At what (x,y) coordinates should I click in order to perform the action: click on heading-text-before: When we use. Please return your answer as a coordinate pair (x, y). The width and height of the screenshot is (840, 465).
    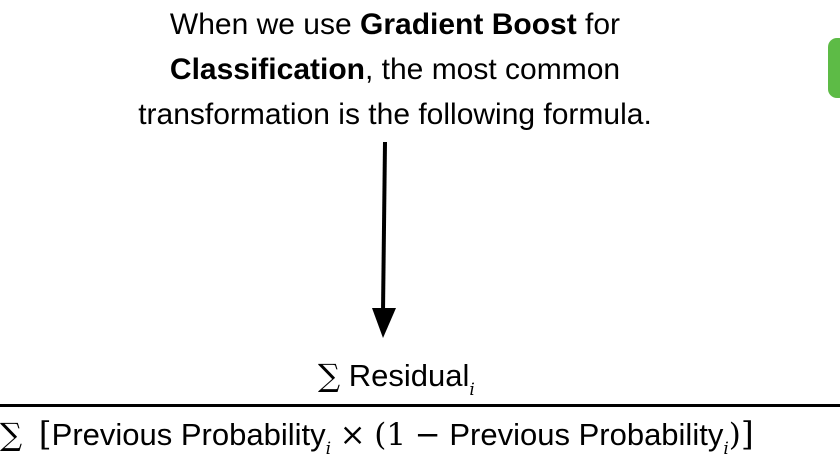
    Looking at the image, I should click on (265, 24).